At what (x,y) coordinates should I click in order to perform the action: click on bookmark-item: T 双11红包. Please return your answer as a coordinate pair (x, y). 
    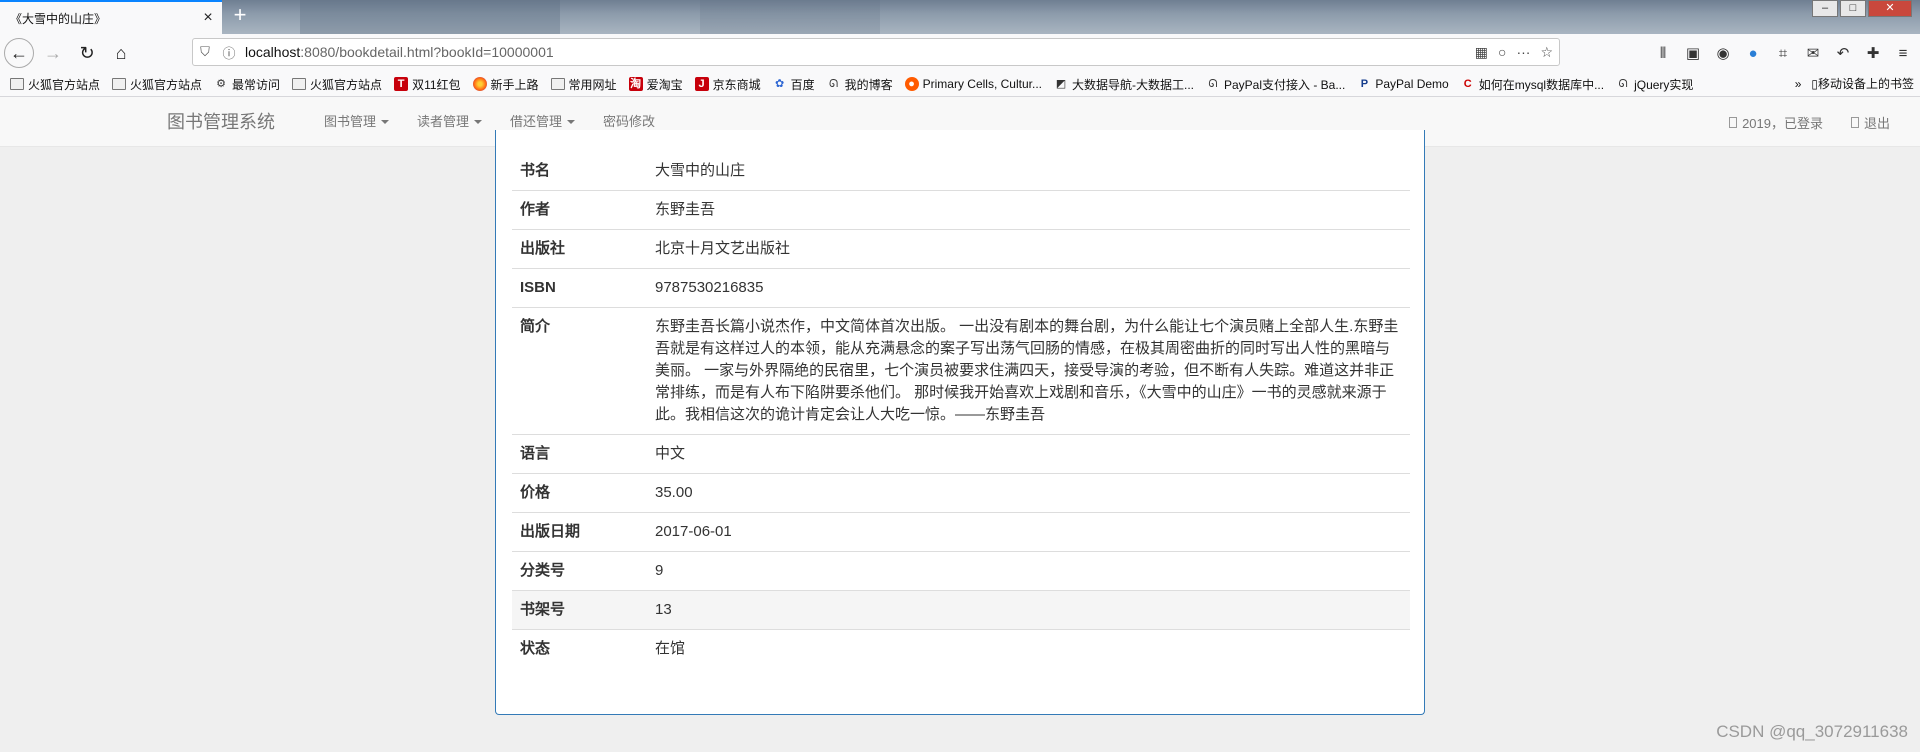
    Looking at the image, I should click on (427, 84).